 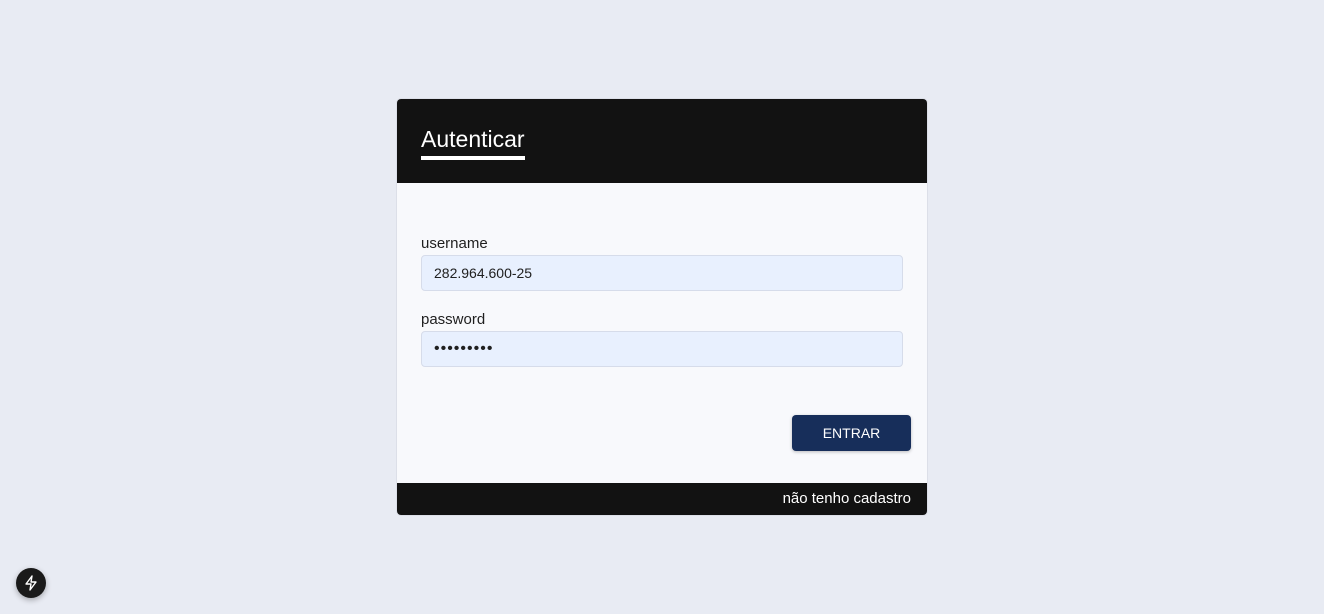 I want to click on password-input, so click(x=662, y=349).